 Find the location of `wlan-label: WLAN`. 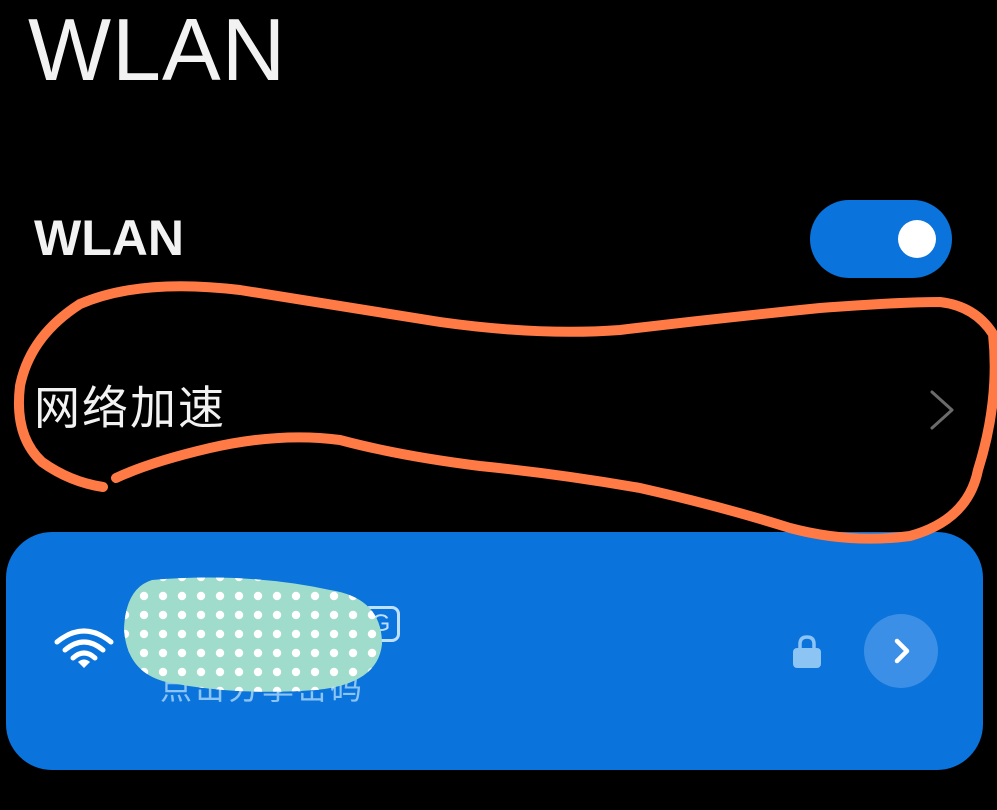

wlan-label: WLAN is located at coordinates (109, 238).